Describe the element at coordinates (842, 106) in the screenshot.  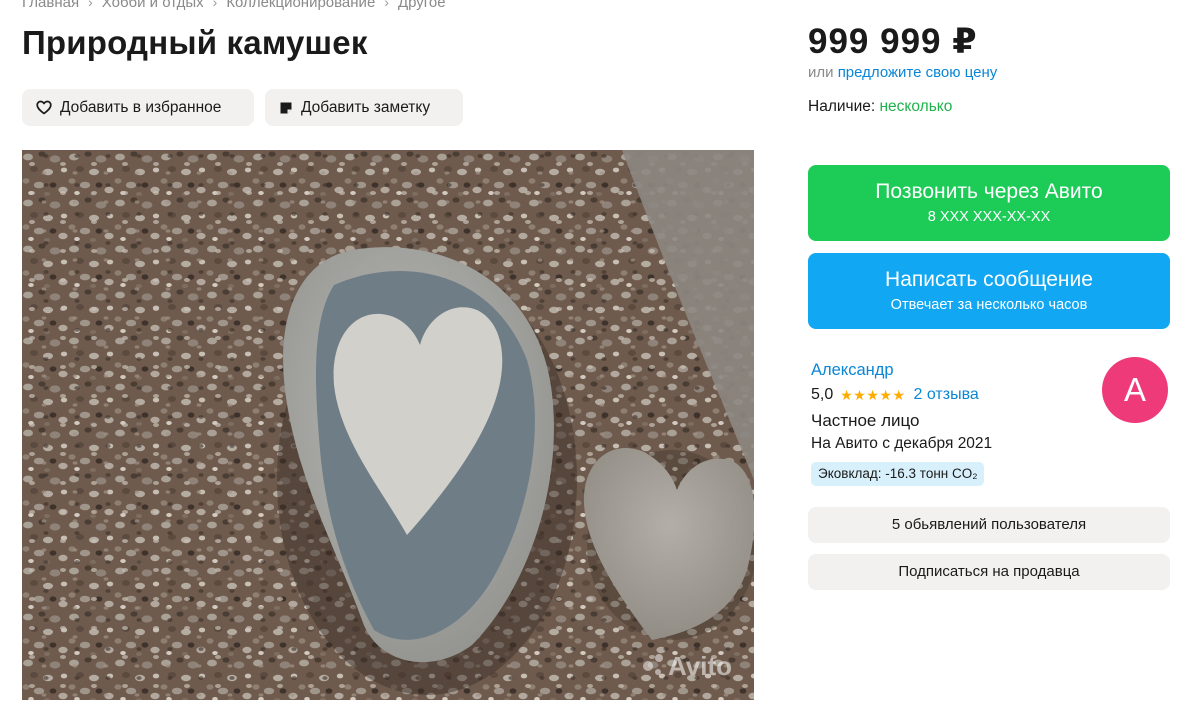
I see `stock-label: Наличие:` at that location.